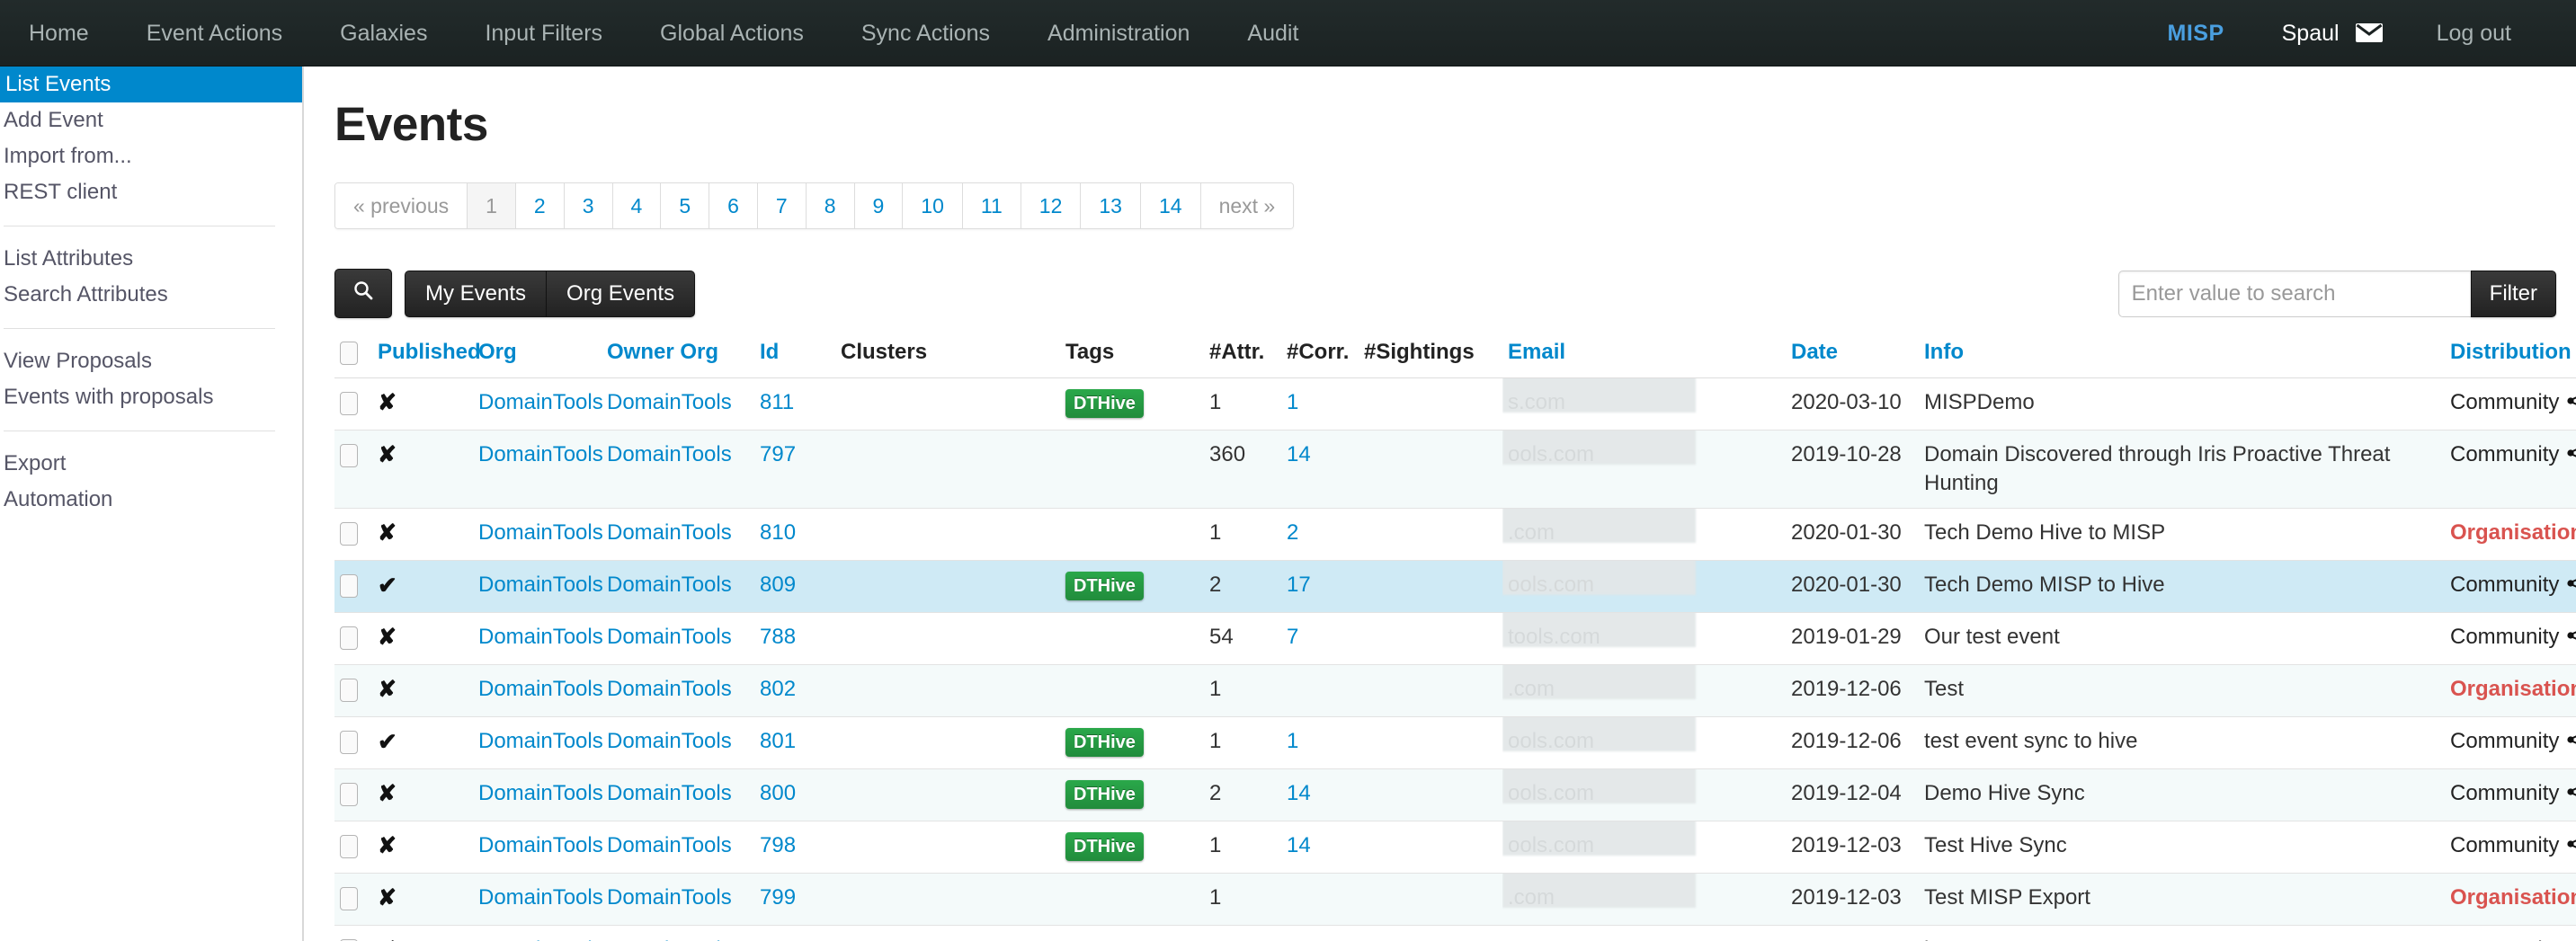 Image resolution: width=2576 pixels, height=941 pixels. I want to click on column-header-link-owner-org: Owner Org, so click(663, 352).